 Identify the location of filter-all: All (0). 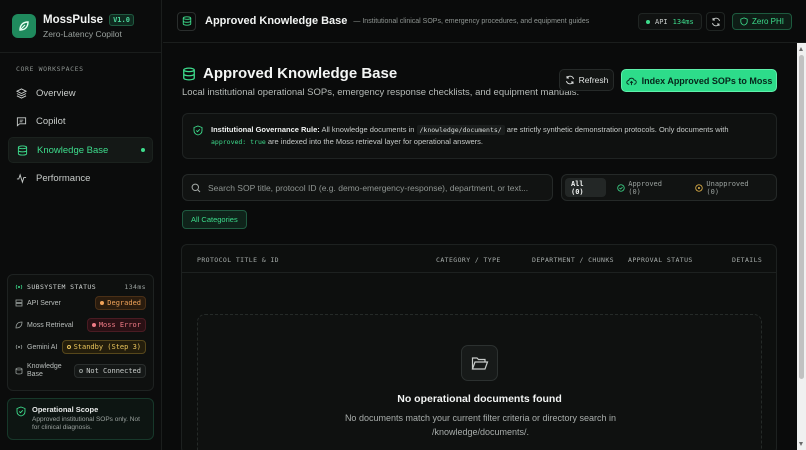
(586, 187).